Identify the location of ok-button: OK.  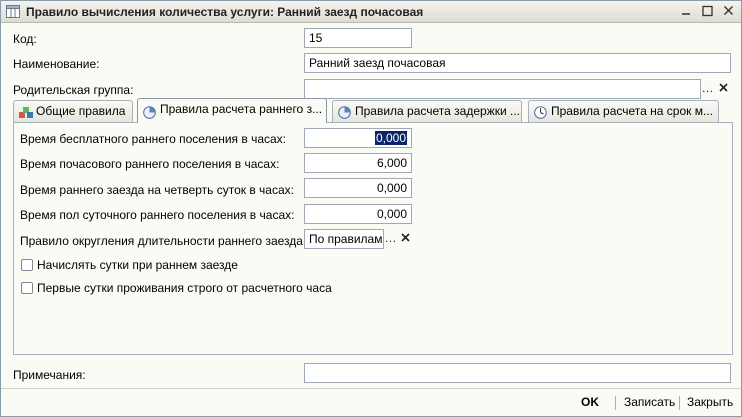
(590, 402).